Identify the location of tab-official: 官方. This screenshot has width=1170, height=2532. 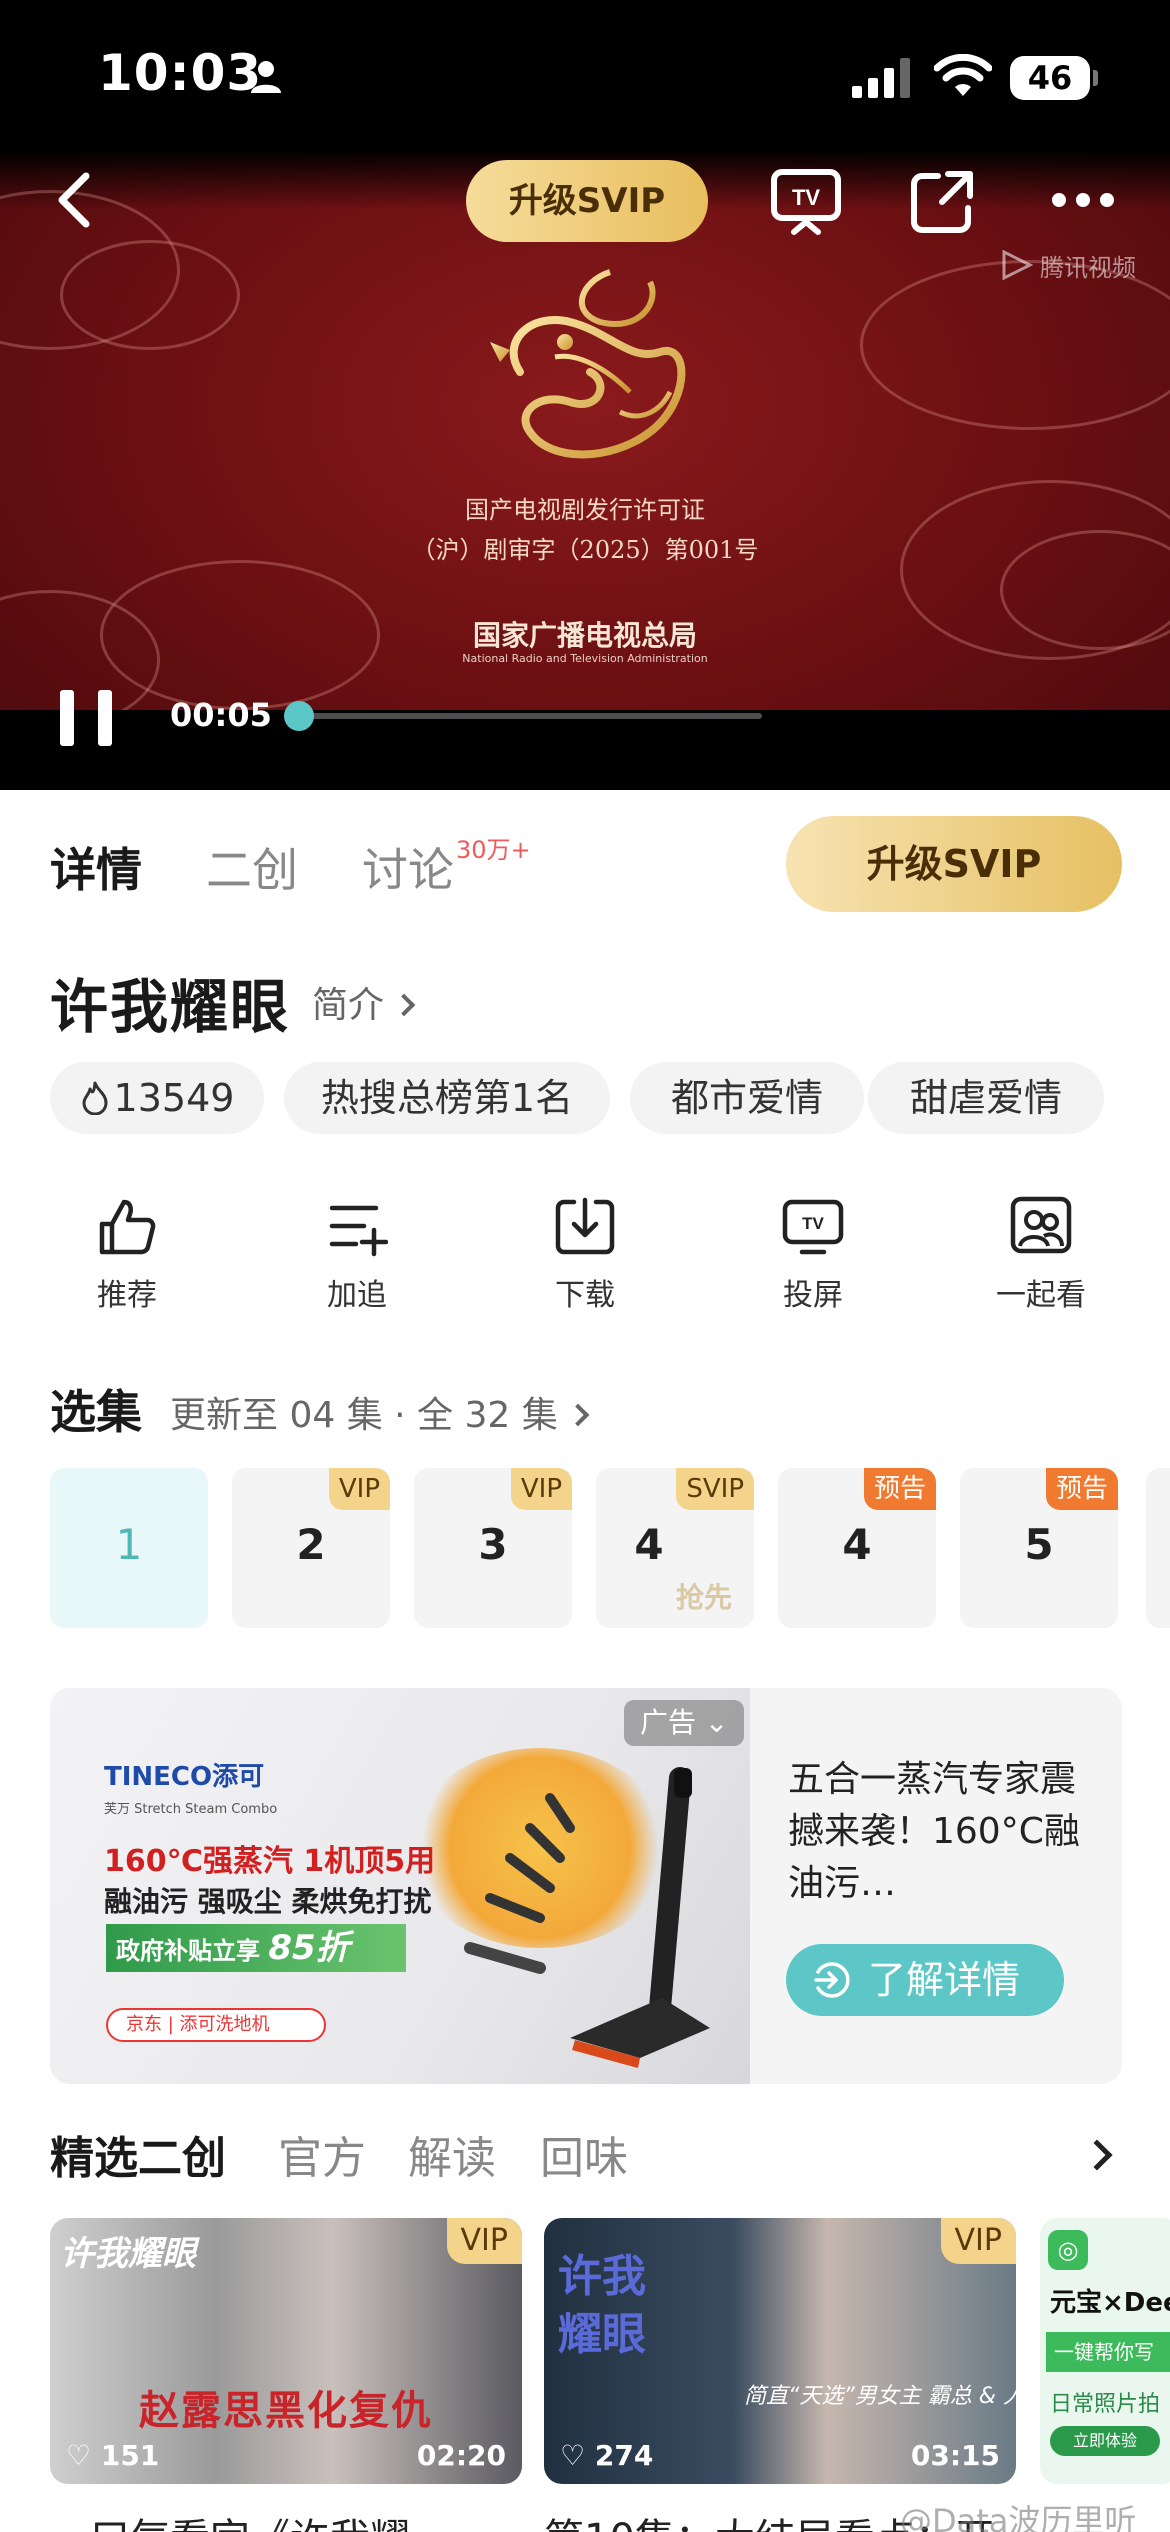
(322, 2154).